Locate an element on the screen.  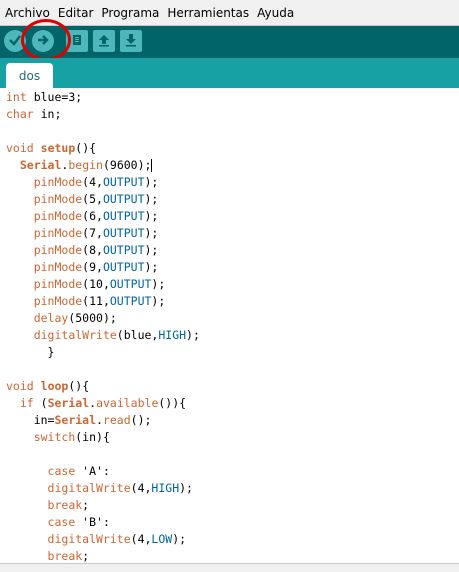
code-line: Serial.begin(9600); is located at coordinates (79, 165).